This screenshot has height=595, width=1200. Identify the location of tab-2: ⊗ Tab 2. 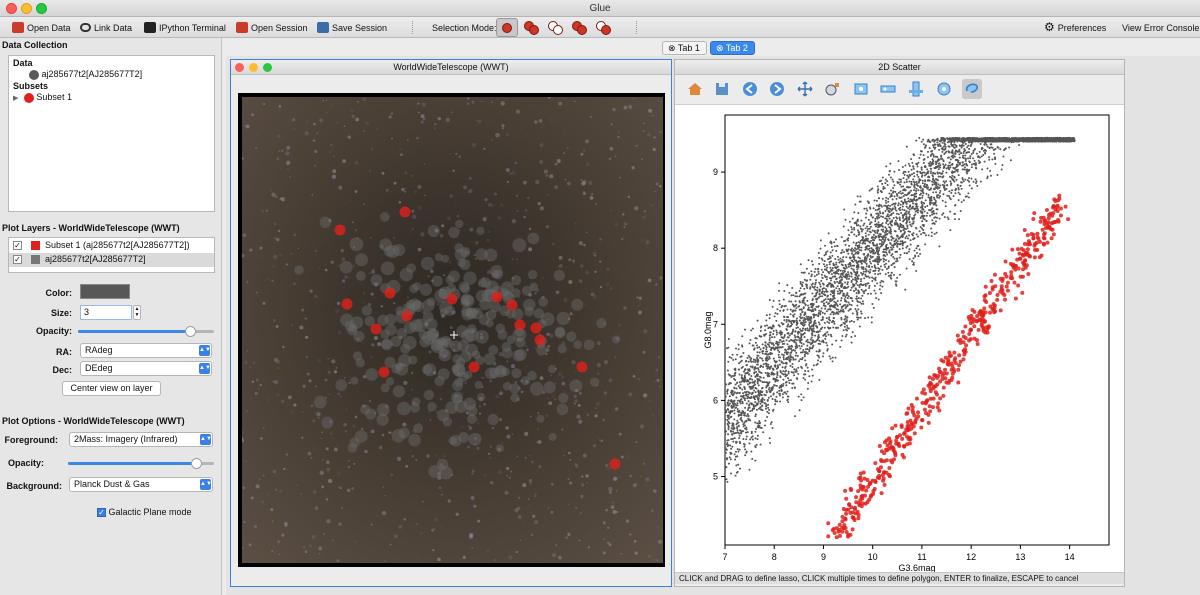
(732, 48).